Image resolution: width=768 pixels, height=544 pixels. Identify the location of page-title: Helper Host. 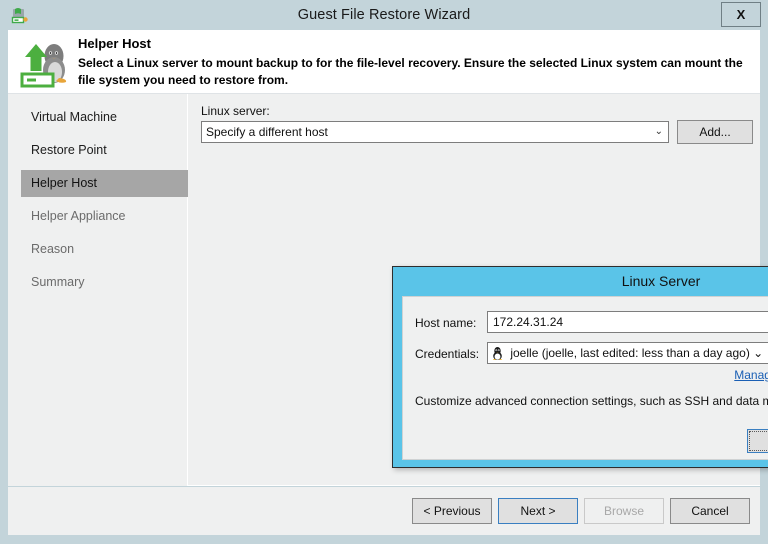
(114, 43).